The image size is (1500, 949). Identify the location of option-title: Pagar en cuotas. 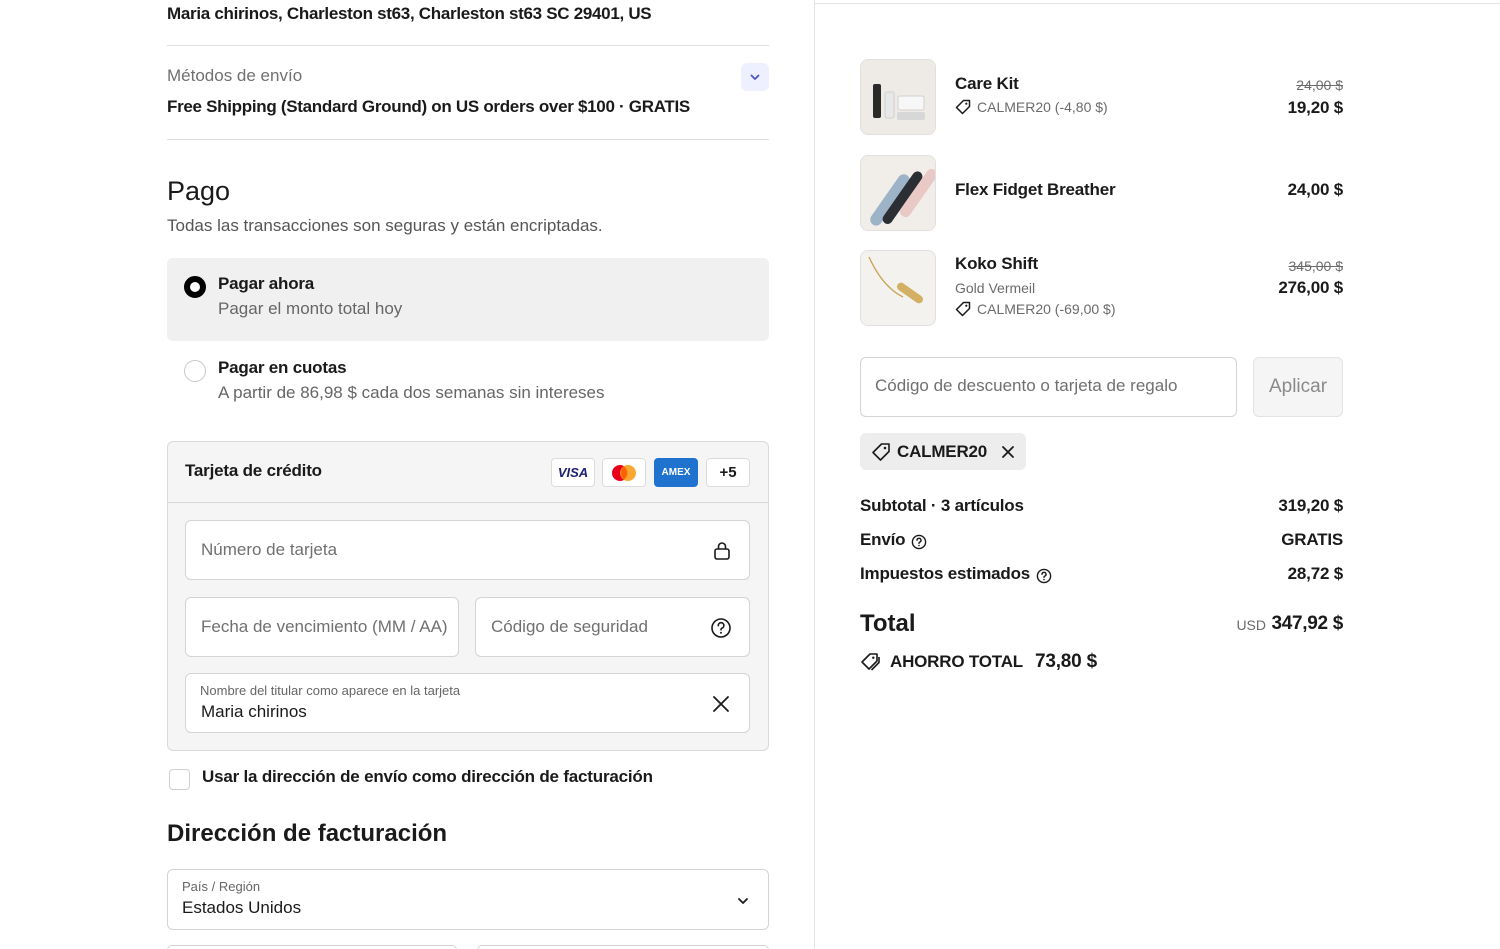
(282, 367).